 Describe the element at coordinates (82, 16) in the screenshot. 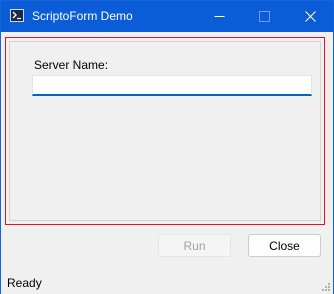

I see `window-title: ScriptoForm Demo` at that location.